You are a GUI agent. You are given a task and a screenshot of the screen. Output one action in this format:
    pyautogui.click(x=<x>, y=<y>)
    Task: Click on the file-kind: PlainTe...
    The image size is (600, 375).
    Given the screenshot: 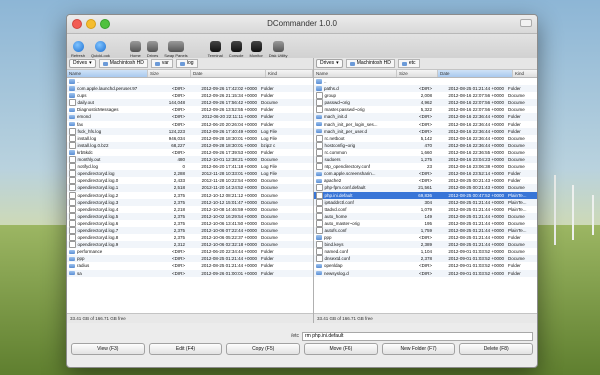 What is the action you would take?
    pyautogui.click(x=517, y=195)
    